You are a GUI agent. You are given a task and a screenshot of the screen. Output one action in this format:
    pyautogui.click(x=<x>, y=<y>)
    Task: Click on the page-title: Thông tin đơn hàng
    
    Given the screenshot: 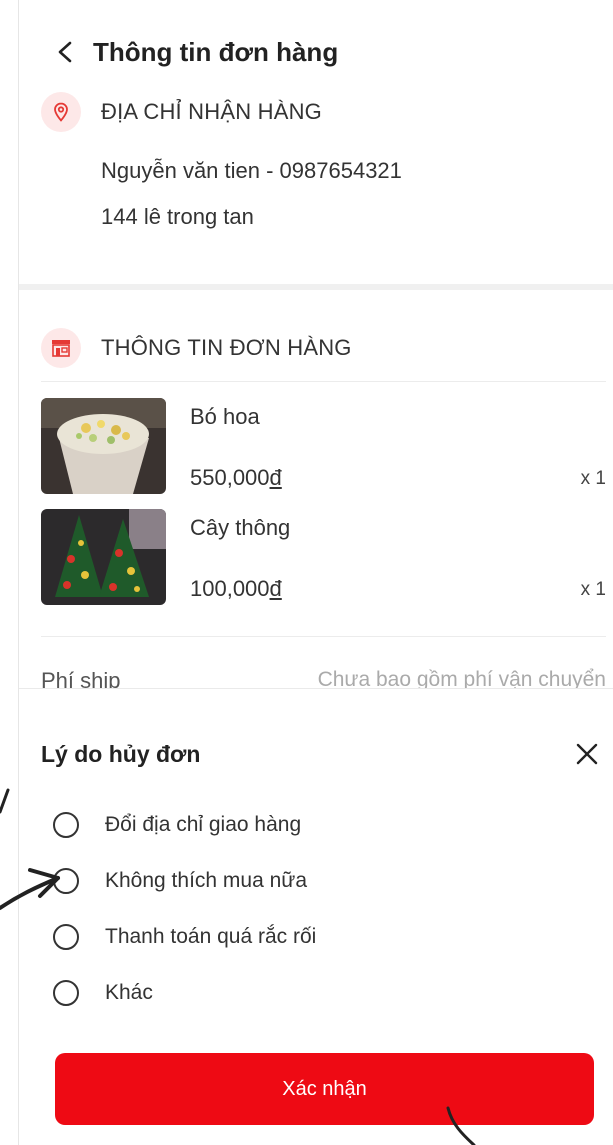 What is the action you would take?
    pyautogui.click(x=216, y=51)
    